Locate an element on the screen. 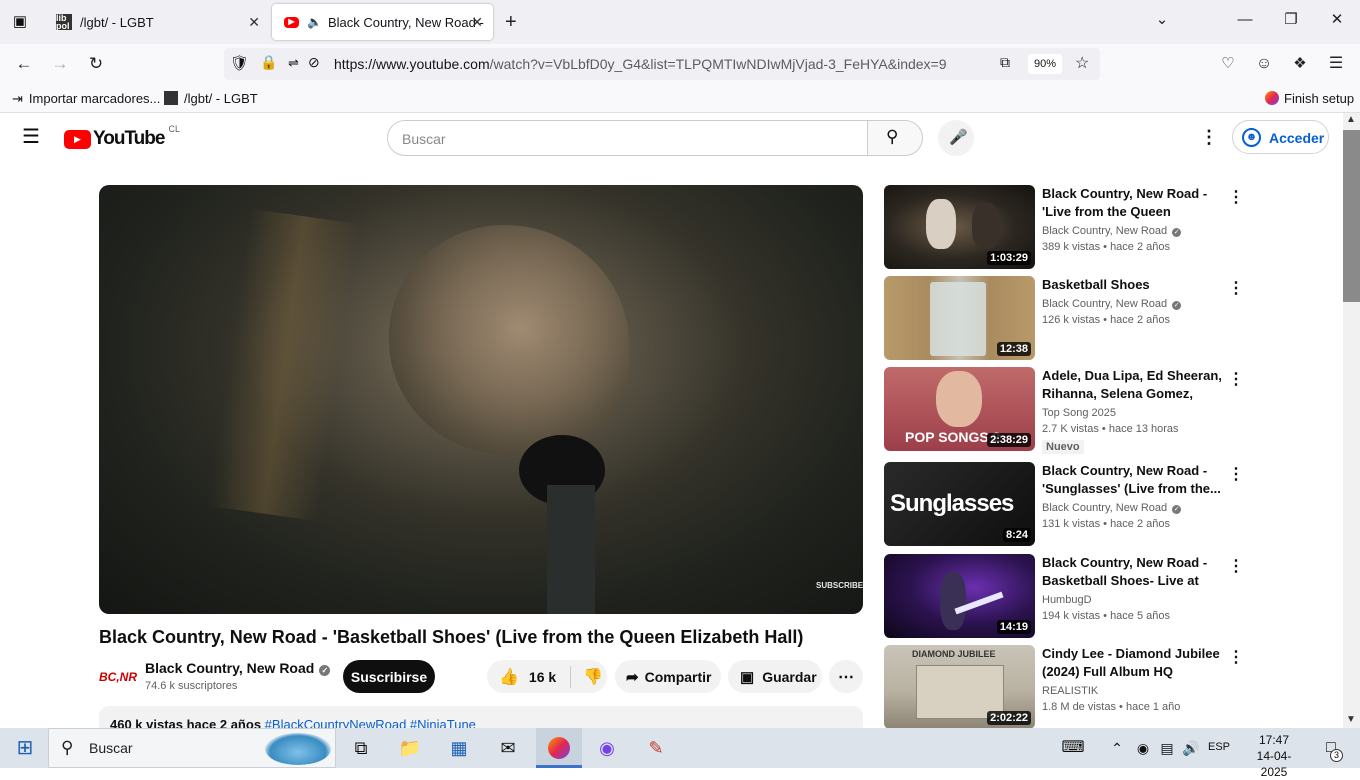 The image size is (1360, 780). hamburger-menu-icon: ☰ is located at coordinates (31, 137).